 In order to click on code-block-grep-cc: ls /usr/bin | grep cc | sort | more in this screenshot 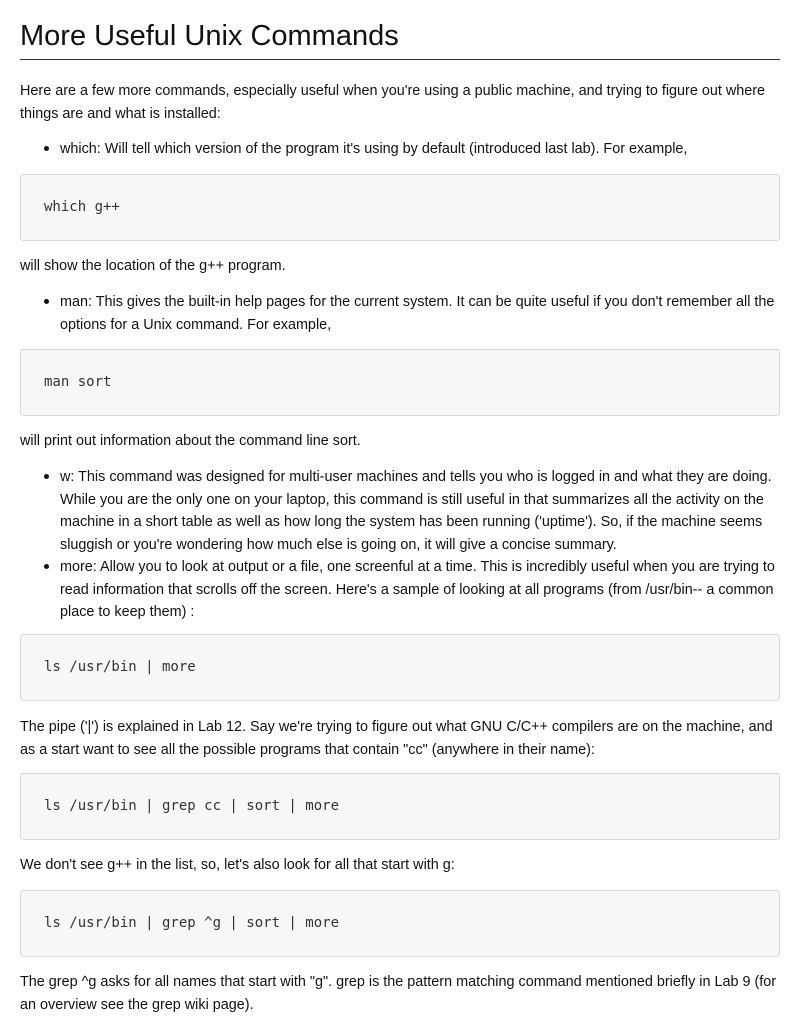, I will do `click(400, 806)`.